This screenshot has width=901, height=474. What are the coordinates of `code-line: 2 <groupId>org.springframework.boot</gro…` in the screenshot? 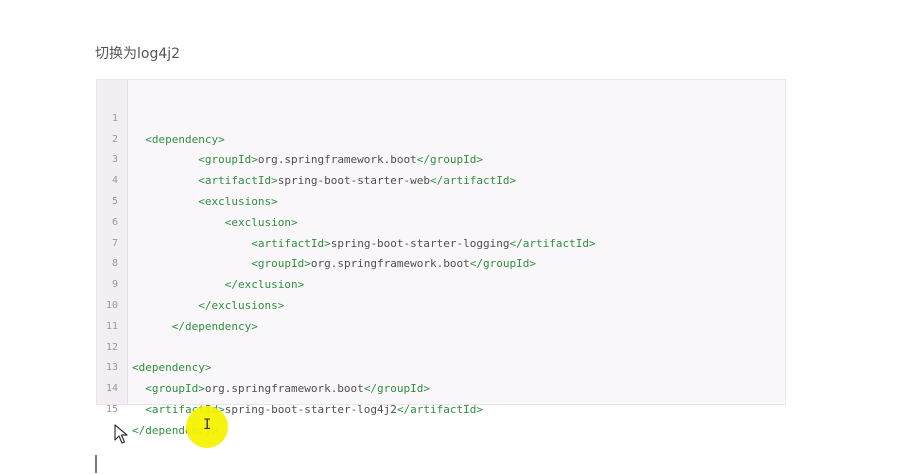 It's located at (441, 138).